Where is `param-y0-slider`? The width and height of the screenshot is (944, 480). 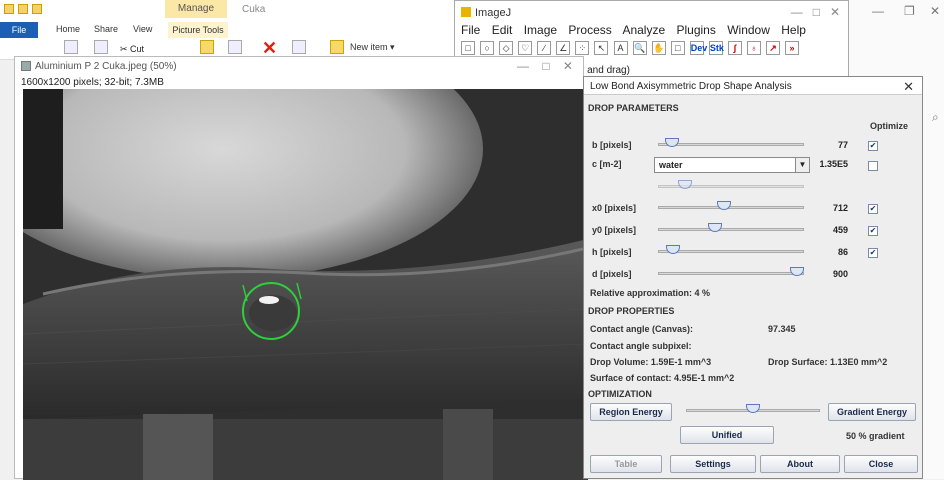
param-y0-slider is located at coordinates (731, 229).